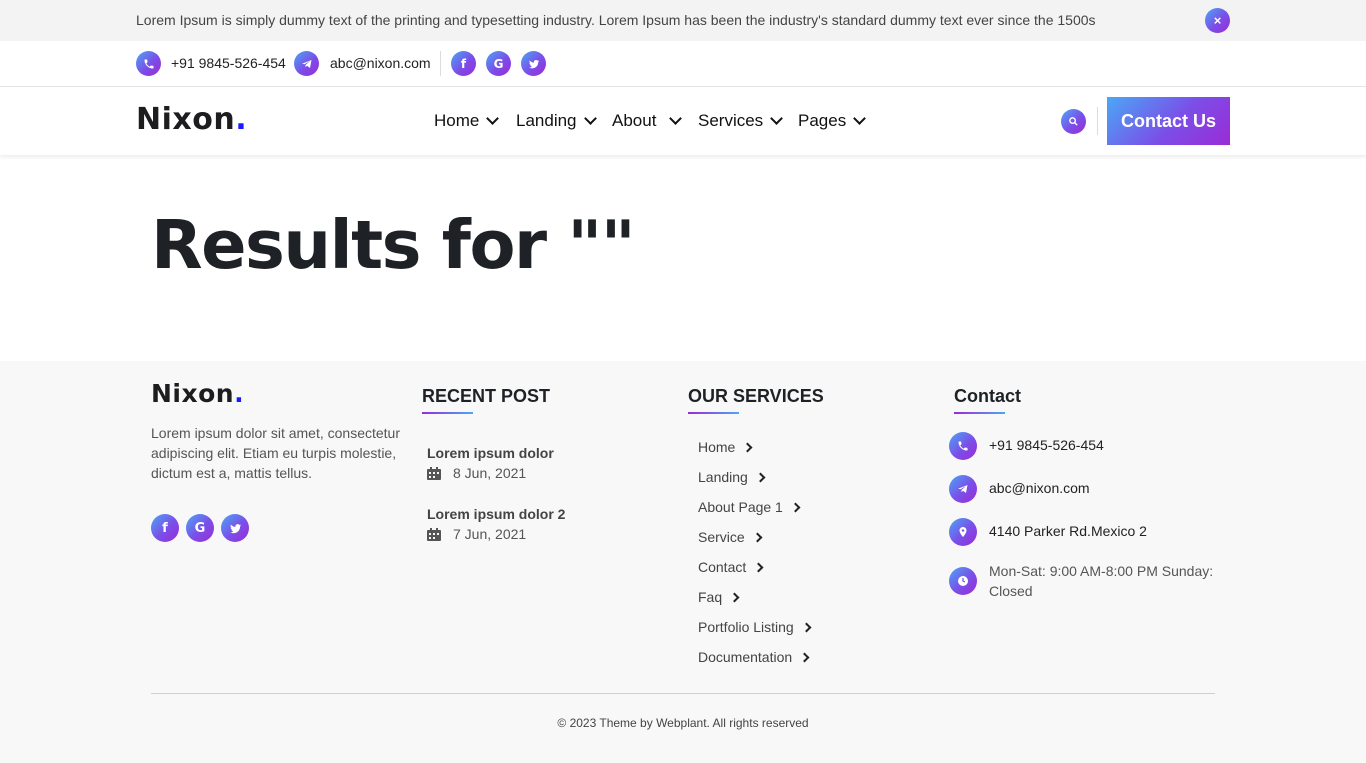 Image resolution: width=1366 pixels, height=763 pixels. I want to click on post-date: 8 Jun, 2021, so click(490, 473).